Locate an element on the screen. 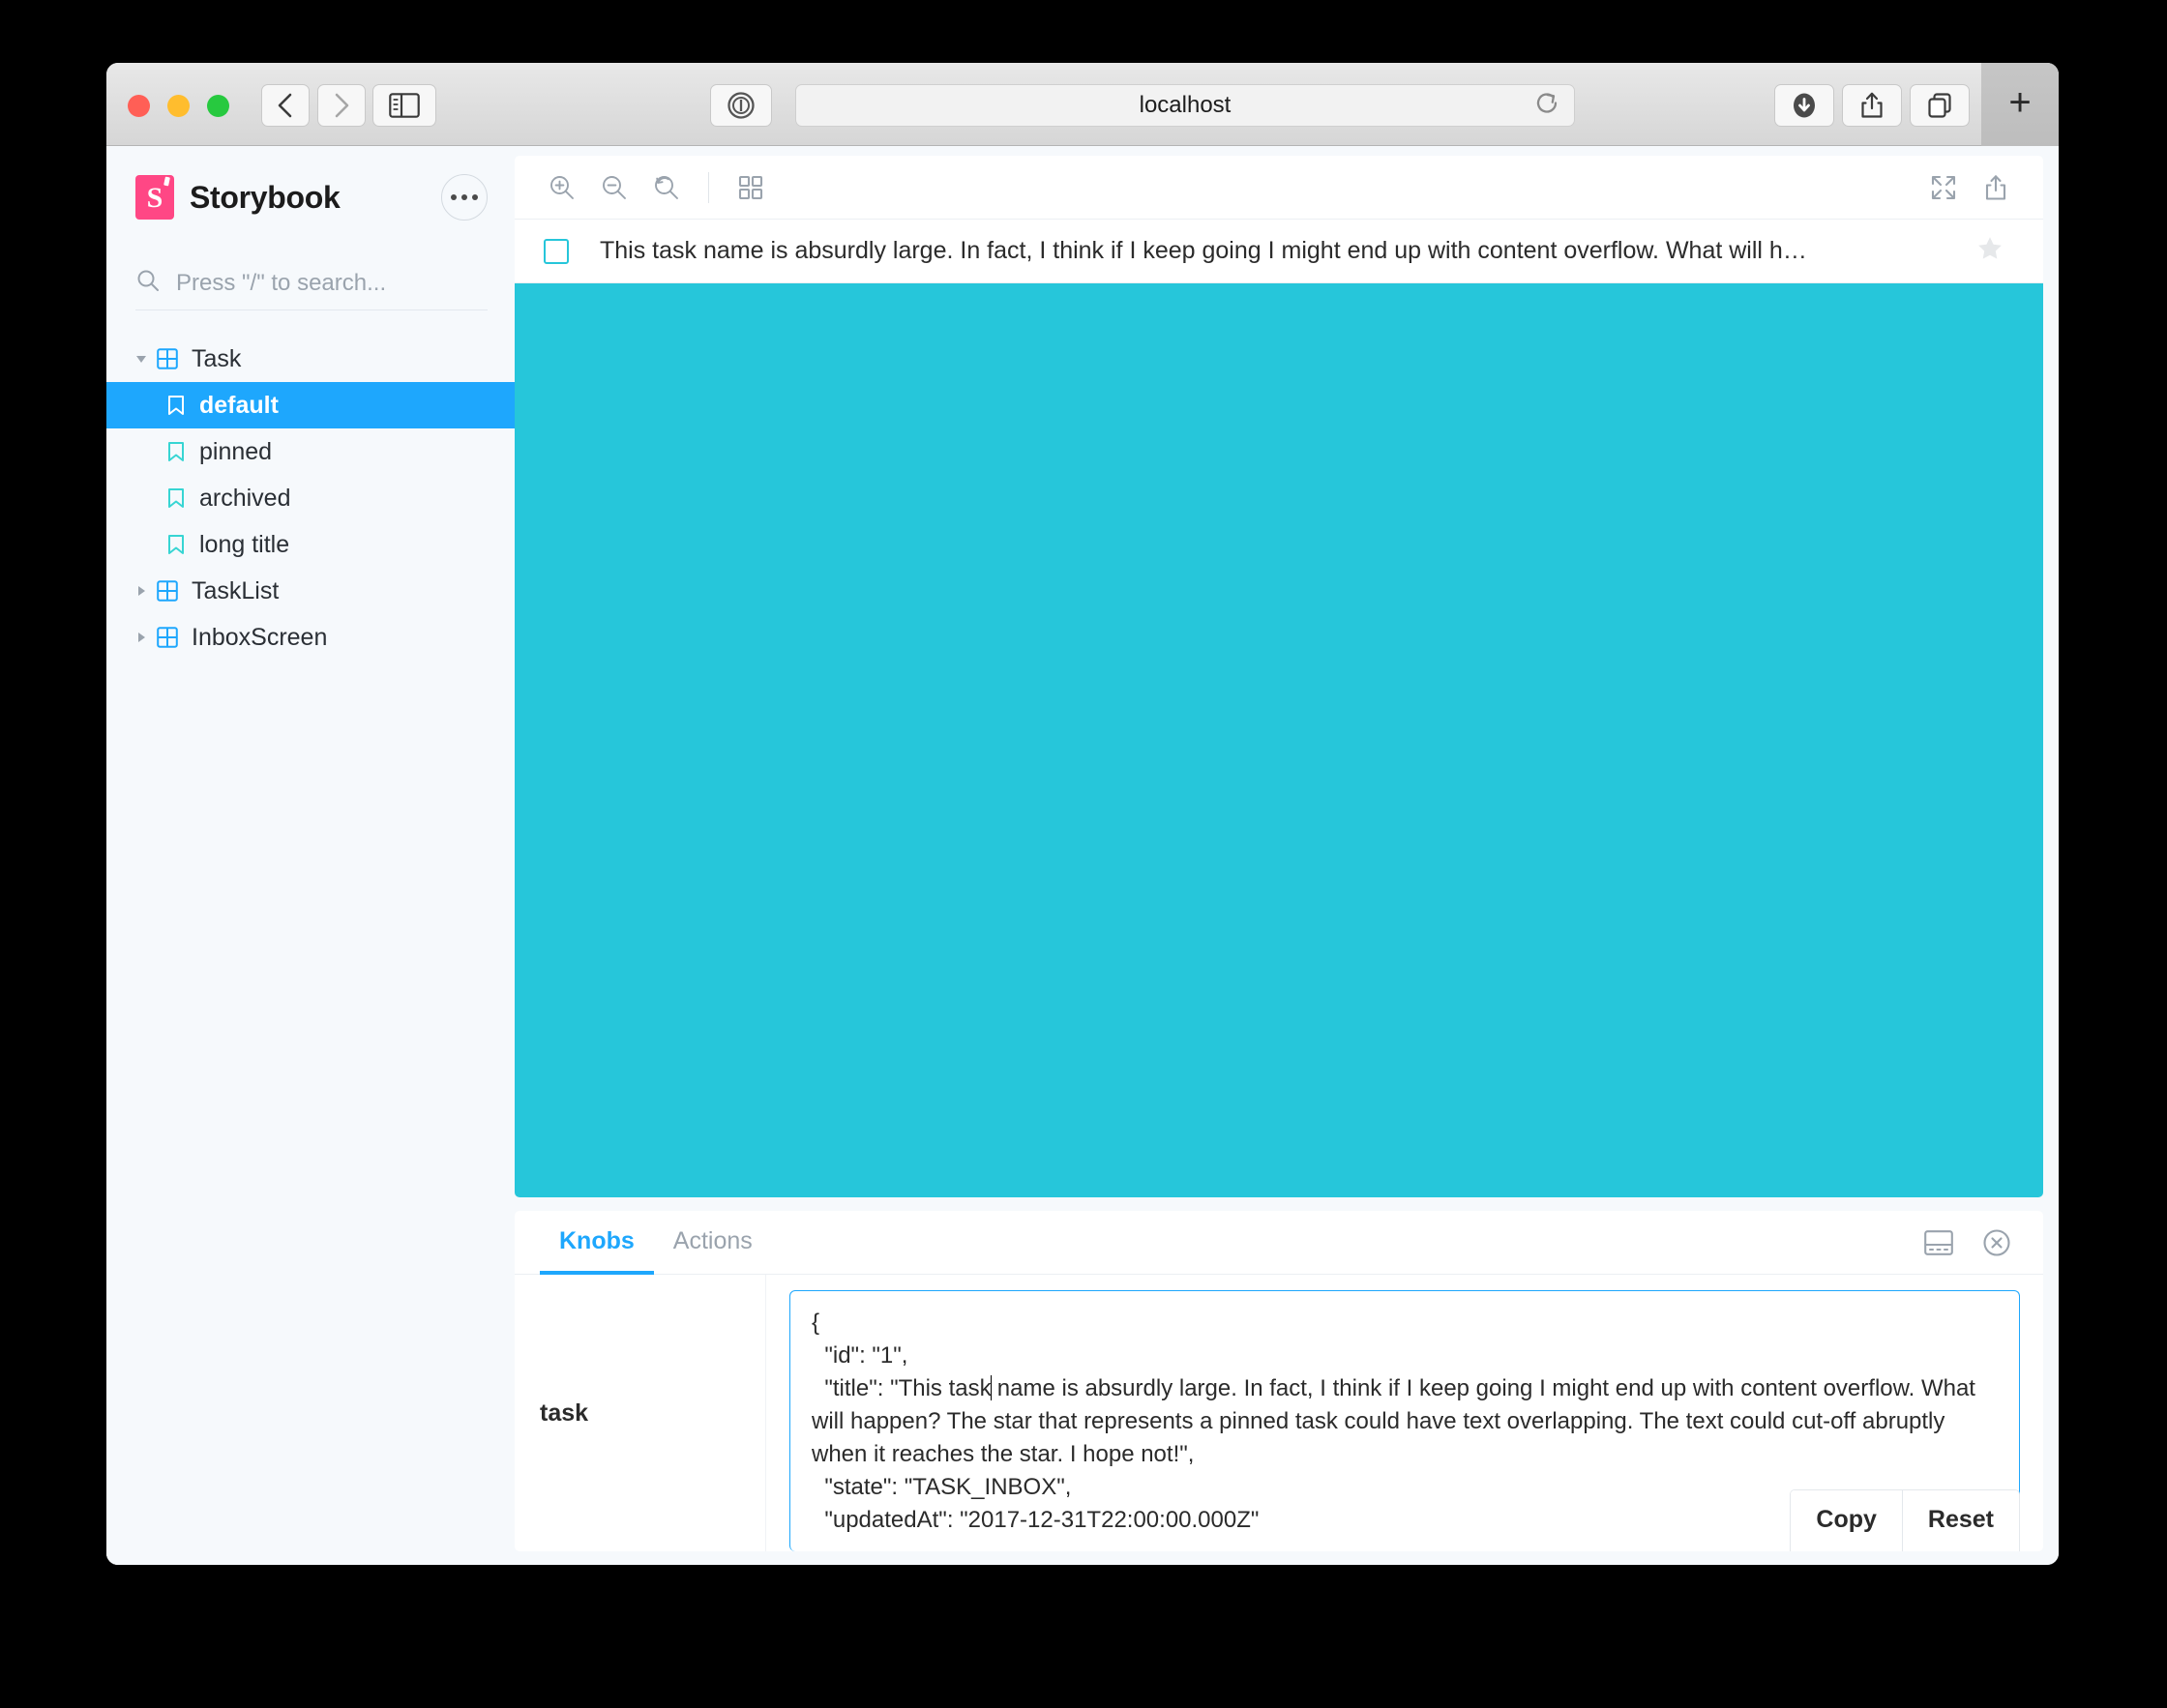 The height and width of the screenshot is (1708, 2167). zoom-out-icon is located at coordinates (614, 187).